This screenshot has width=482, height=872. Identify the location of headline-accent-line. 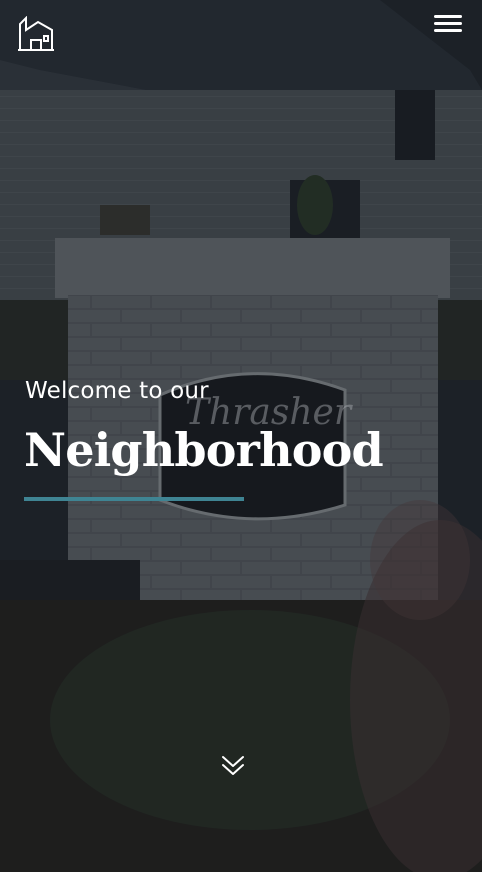
(134, 499).